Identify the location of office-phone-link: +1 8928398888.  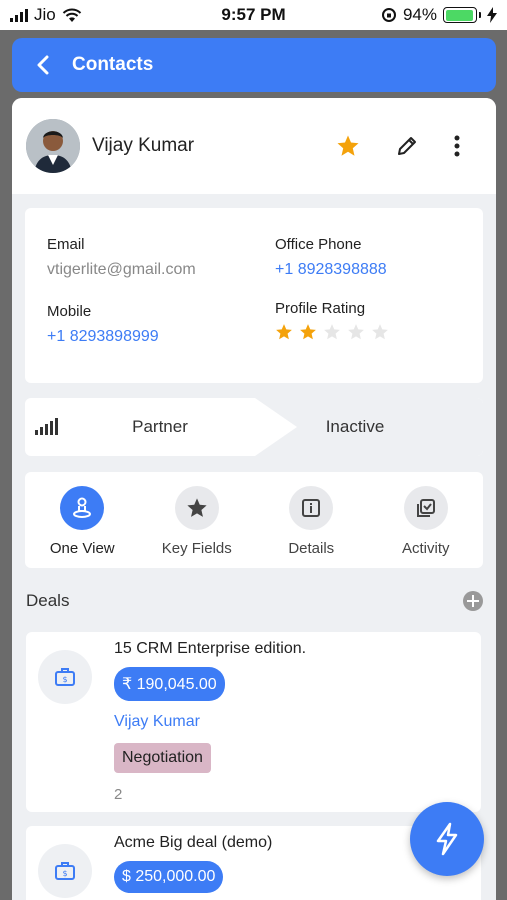
(331, 270).